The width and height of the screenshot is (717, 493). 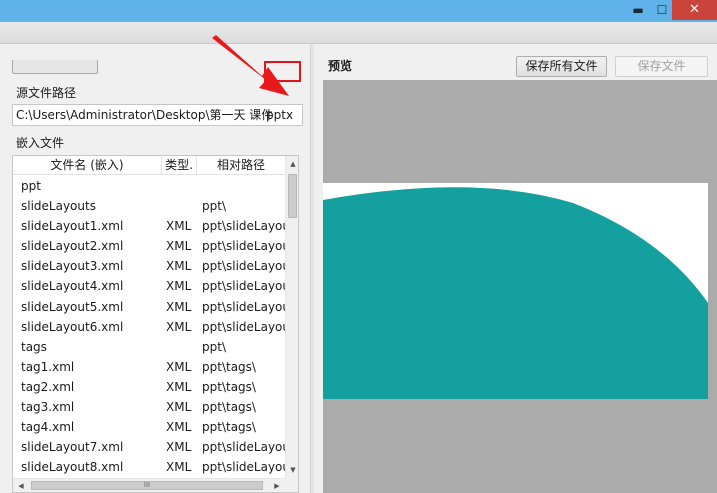 What do you see at coordinates (358, 11) in the screenshot?
I see `title-bar: ▬ ☐ ✕` at bounding box center [358, 11].